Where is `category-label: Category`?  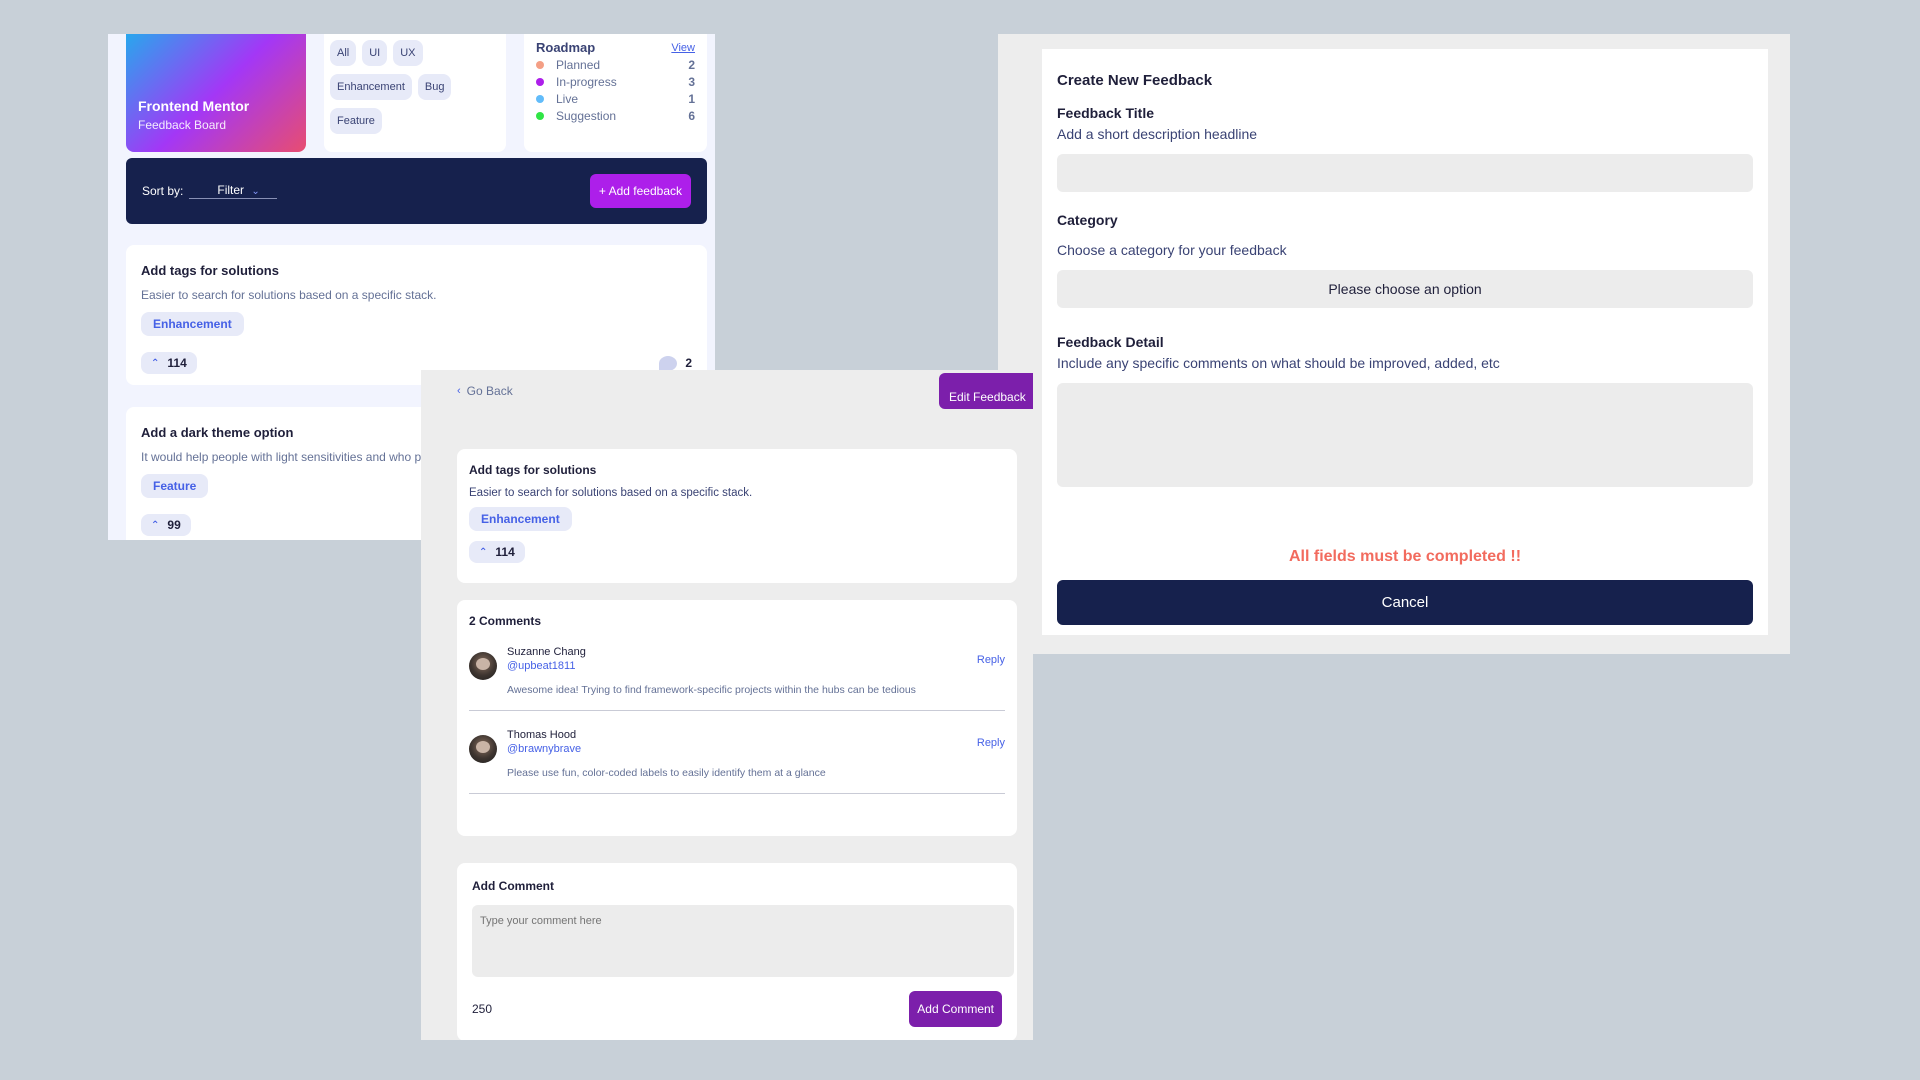
category-label: Category is located at coordinates (1087, 220).